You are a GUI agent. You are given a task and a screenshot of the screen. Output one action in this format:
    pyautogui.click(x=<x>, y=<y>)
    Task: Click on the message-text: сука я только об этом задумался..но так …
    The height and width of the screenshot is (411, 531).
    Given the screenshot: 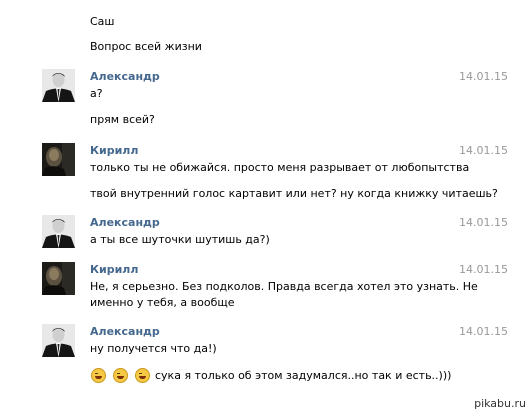 What is the action you would take?
    pyautogui.click(x=303, y=375)
    